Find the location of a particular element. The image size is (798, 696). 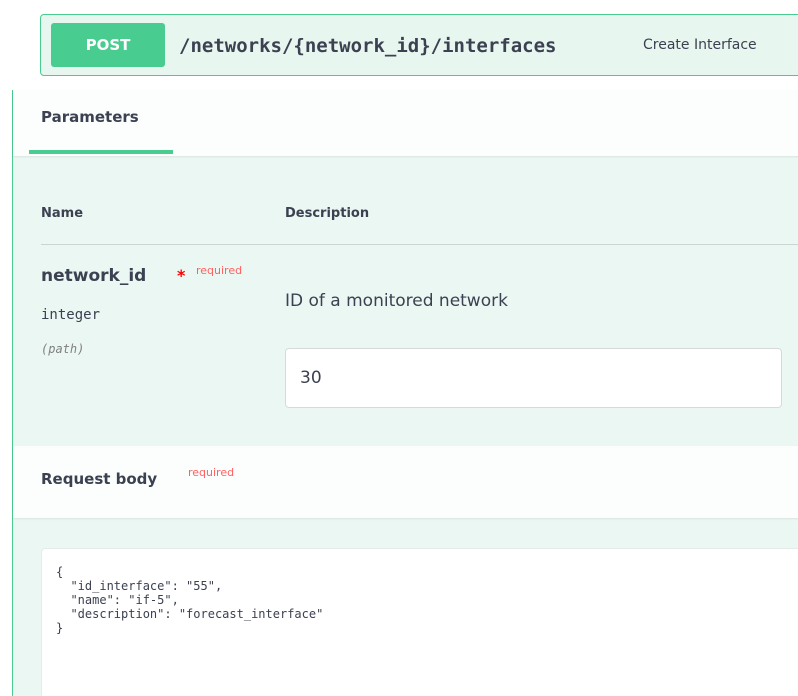

parameter-location: (path) is located at coordinates (63, 349).